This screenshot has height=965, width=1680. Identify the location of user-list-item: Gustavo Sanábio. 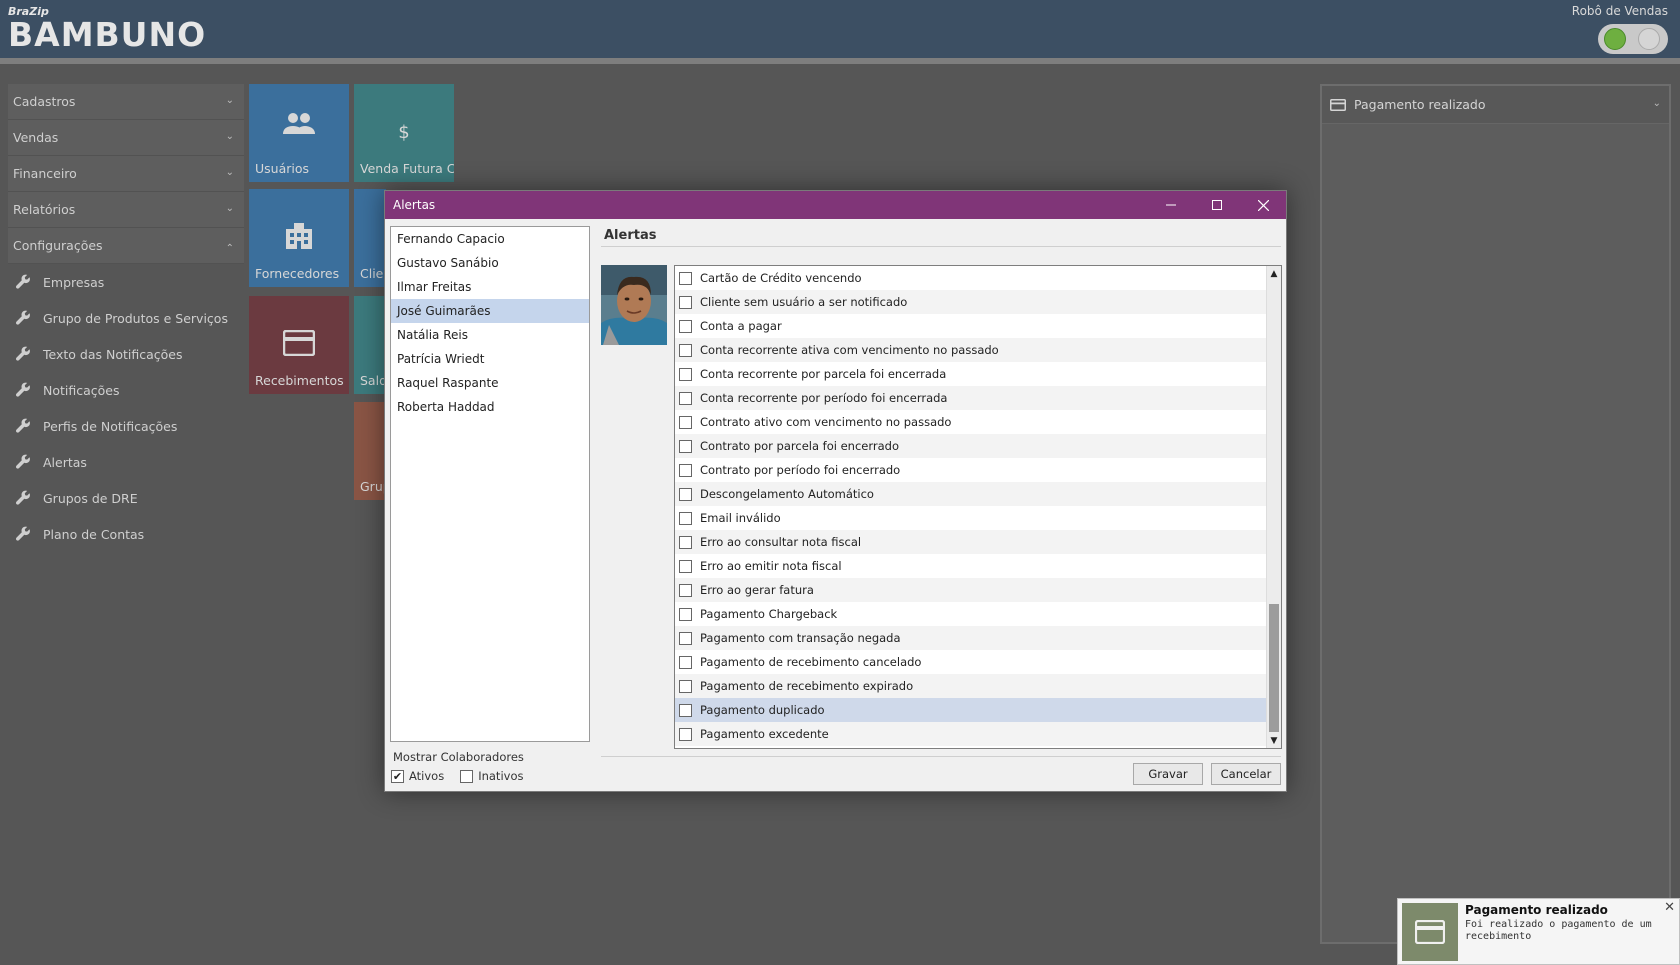
(490, 263).